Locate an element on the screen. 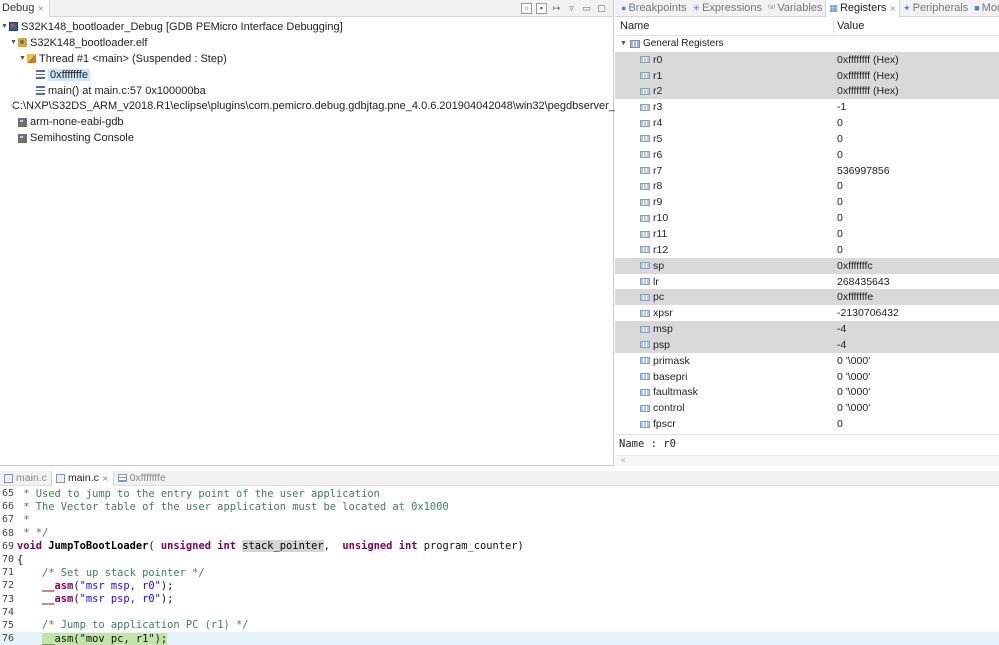  register-row: r0 0xffffffff (Hex) is located at coordinates (807, 59).